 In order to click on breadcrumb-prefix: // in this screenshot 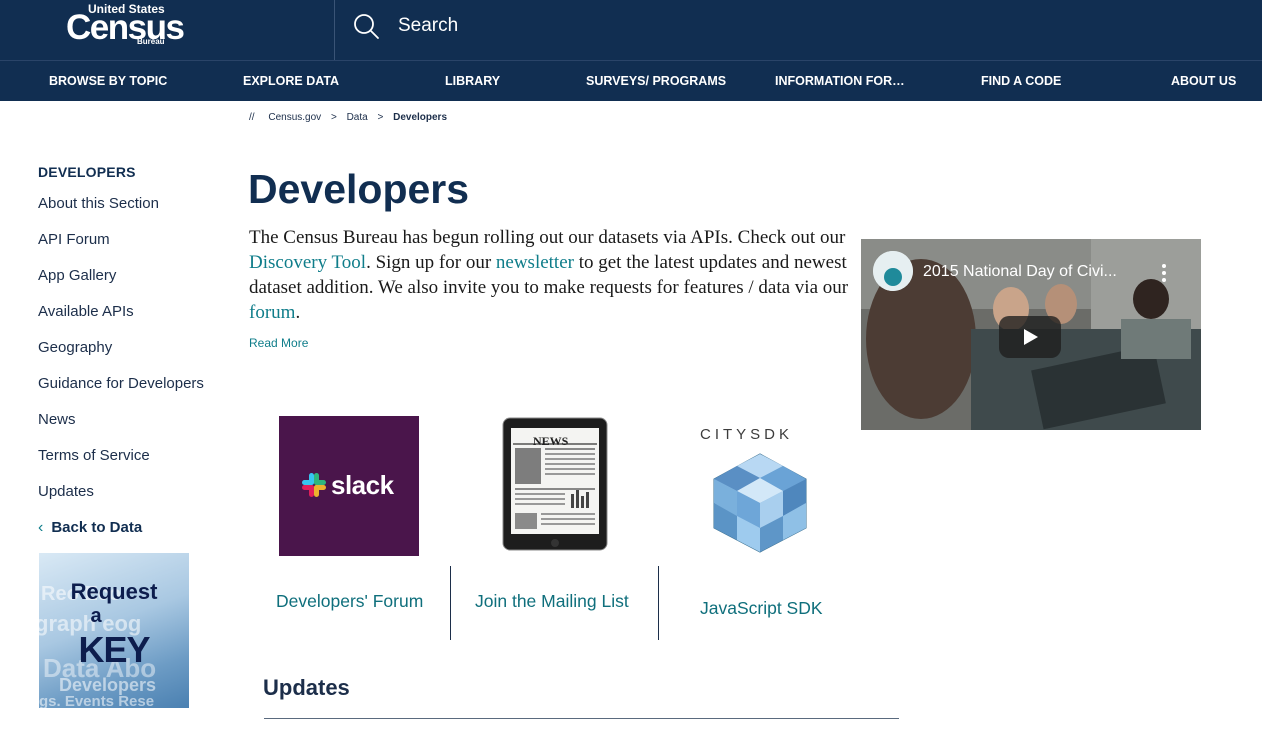, I will do `click(252, 117)`.